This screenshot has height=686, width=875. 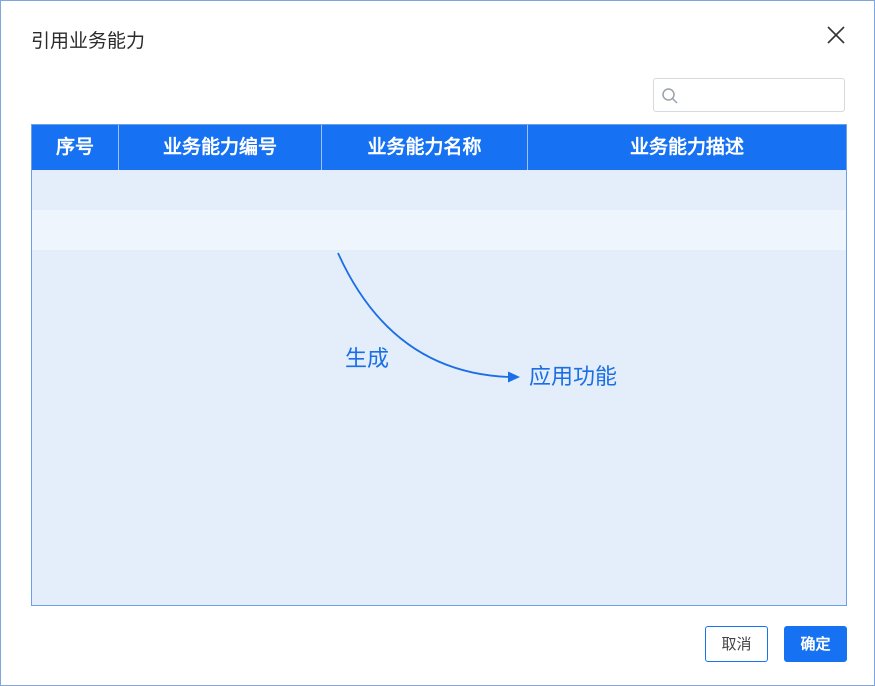 I want to click on close-button, so click(x=836, y=35).